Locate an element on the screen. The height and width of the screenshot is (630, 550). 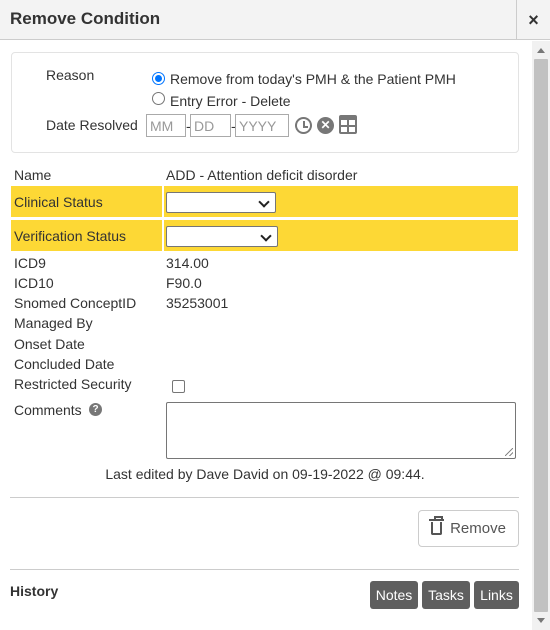
clear-icon: ✕ is located at coordinates (325, 125).